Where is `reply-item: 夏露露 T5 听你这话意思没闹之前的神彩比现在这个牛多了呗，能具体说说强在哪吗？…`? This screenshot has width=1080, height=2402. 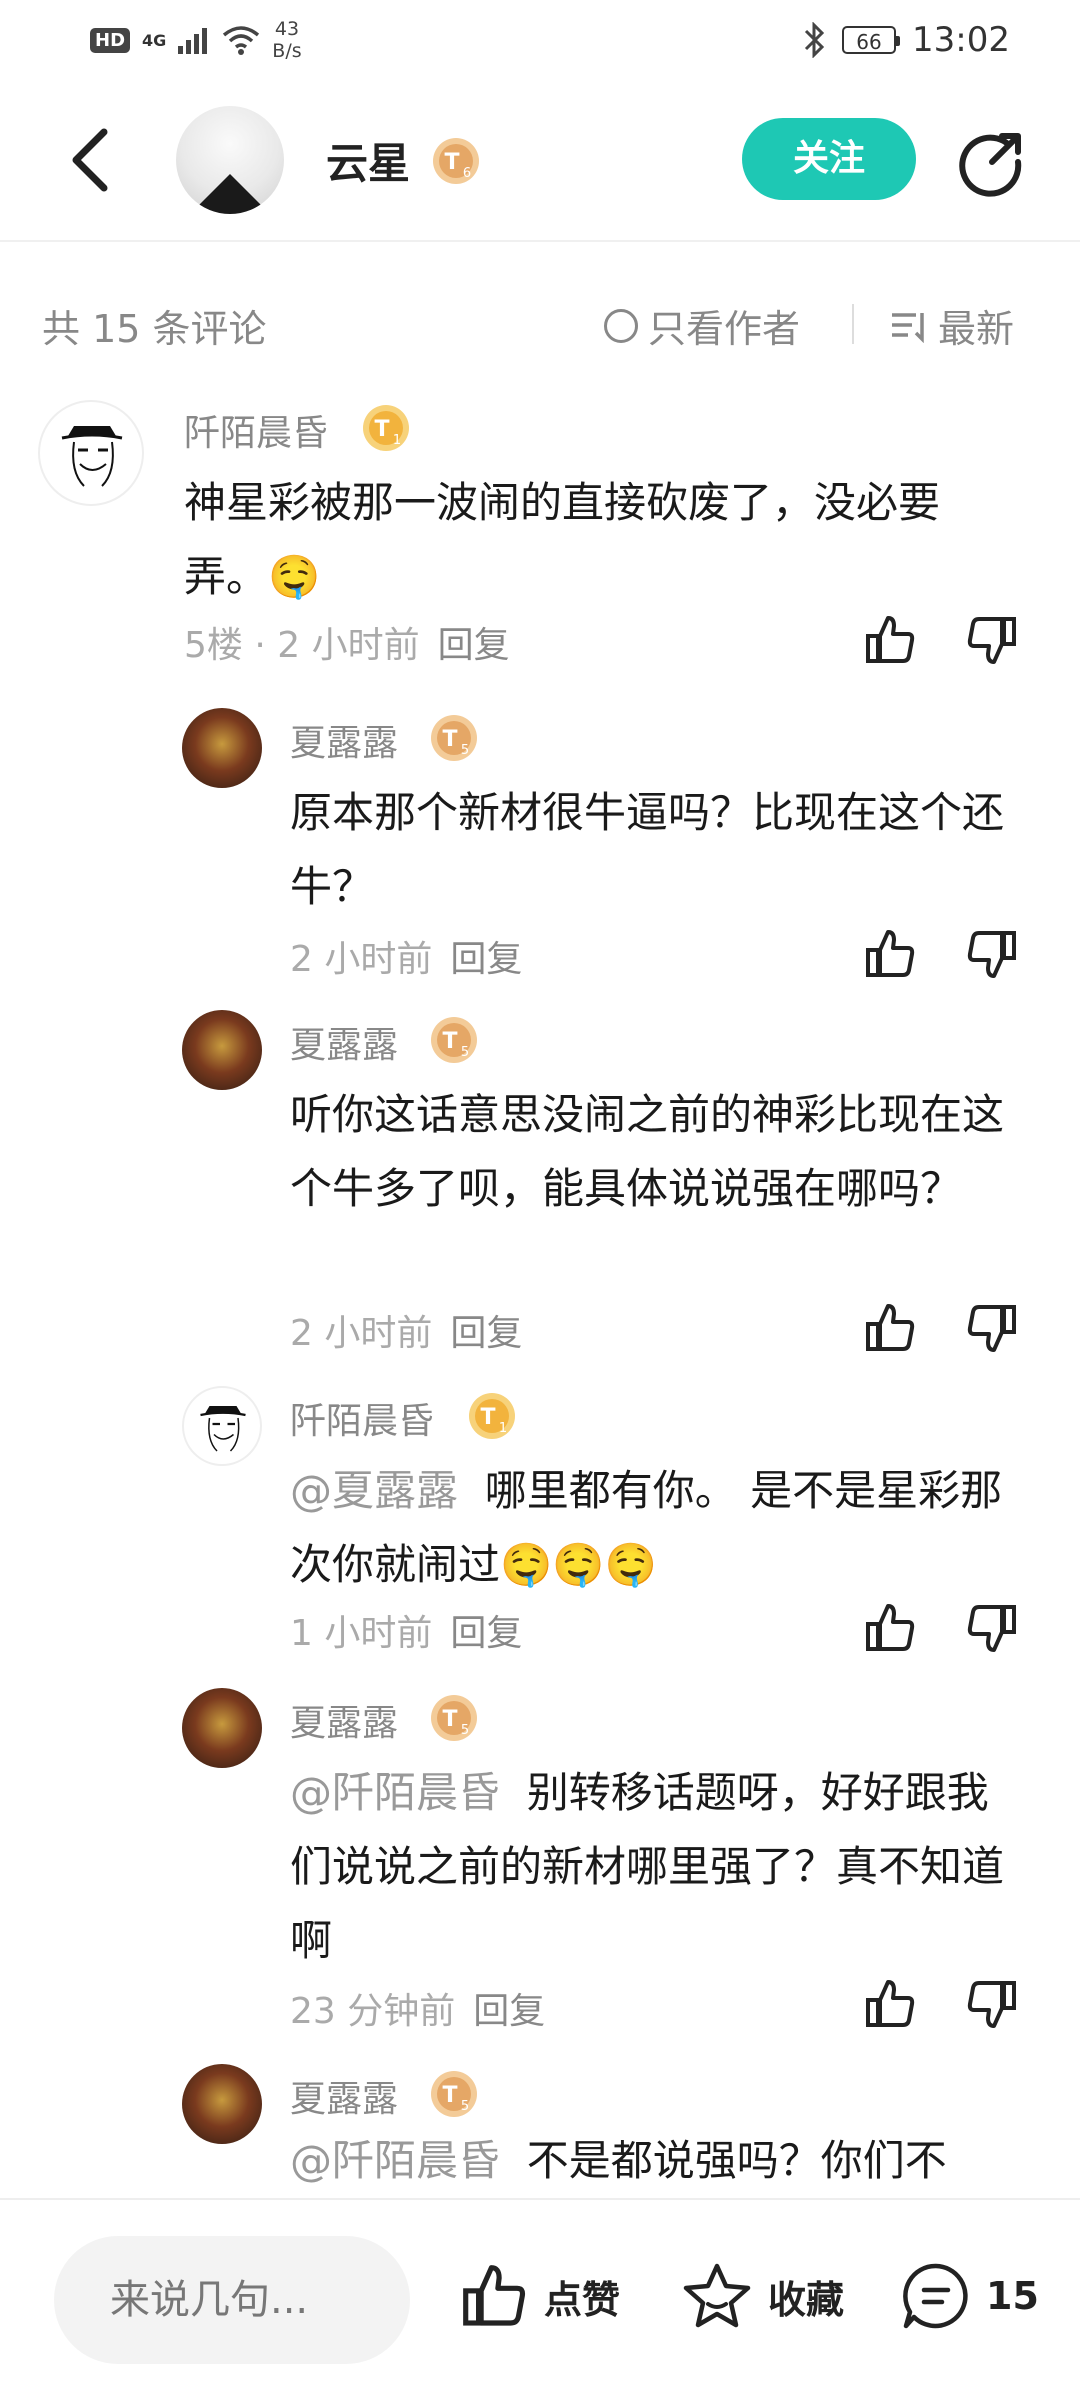 reply-item: 夏露露 T5 听你这话意思没闹之前的神彩比现在这个牛多了呗，能具体说说强在哪吗？… is located at coordinates (540, 1186).